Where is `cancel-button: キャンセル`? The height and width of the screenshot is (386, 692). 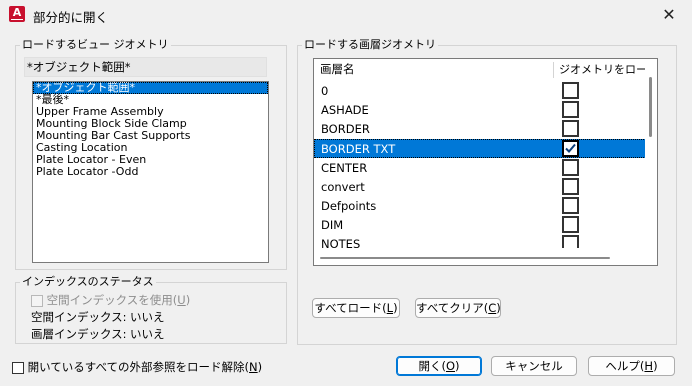
cancel-button: キャンセル is located at coordinates (534, 366).